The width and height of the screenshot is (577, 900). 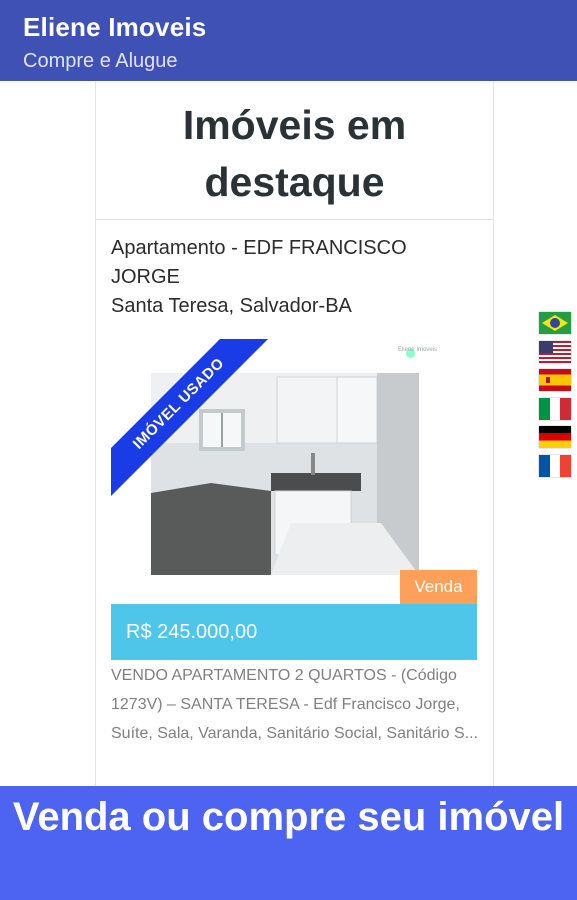 What do you see at coordinates (555, 465) in the screenshot?
I see `flag-france-icon` at bounding box center [555, 465].